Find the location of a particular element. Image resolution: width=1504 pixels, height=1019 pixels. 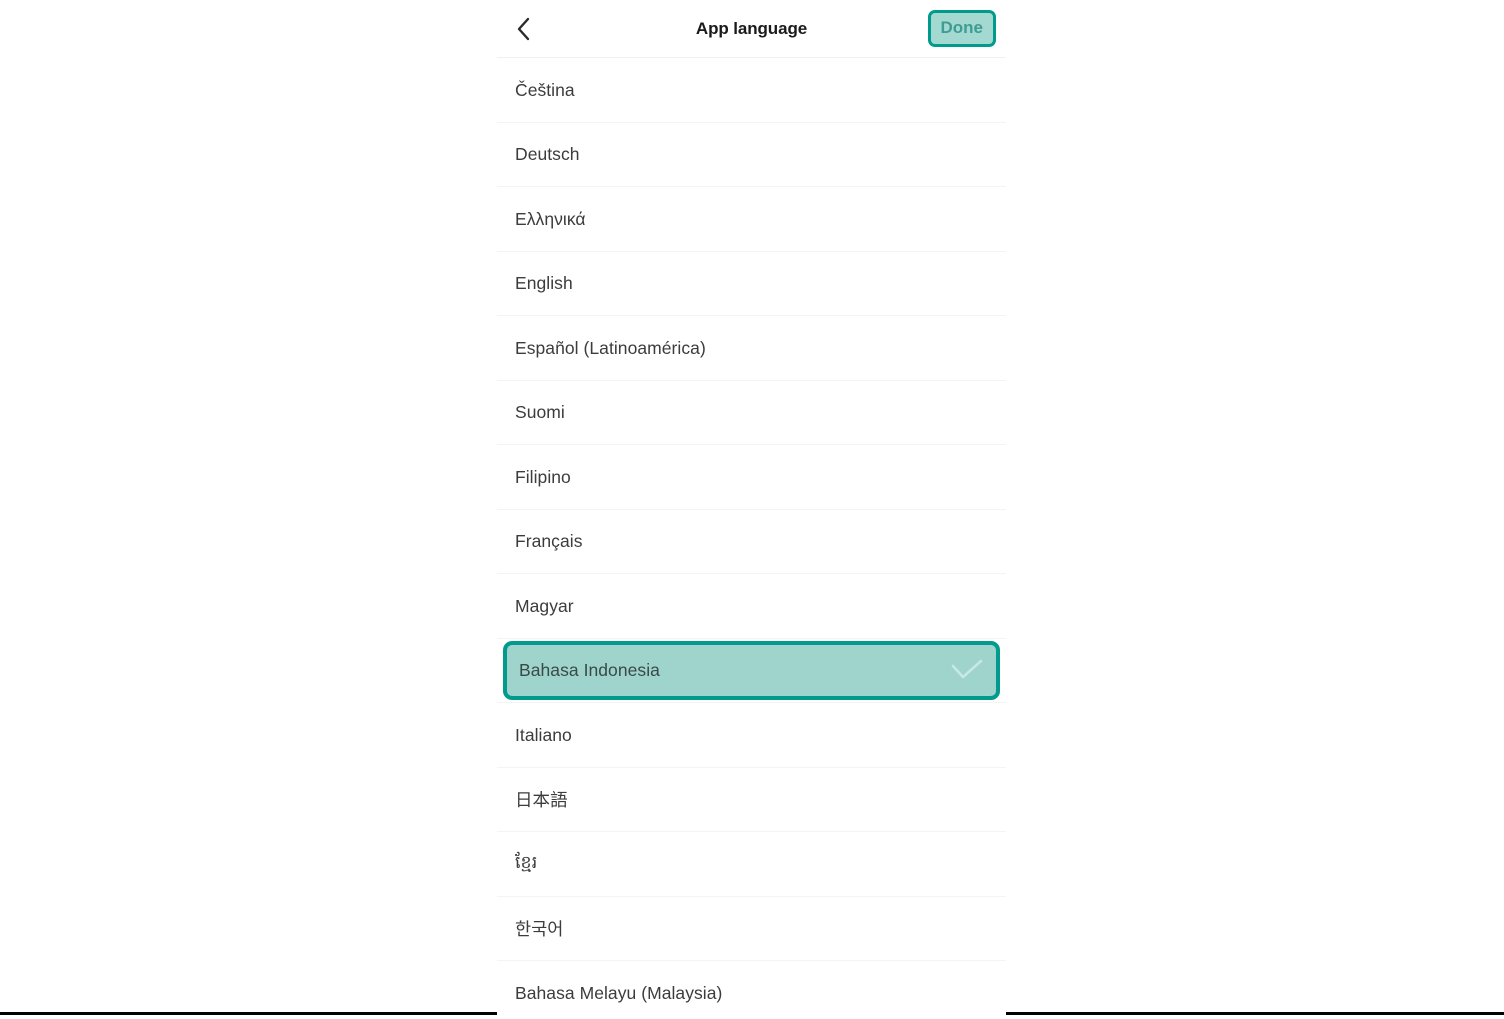

bottom-rule-left is located at coordinates (248, 1013).